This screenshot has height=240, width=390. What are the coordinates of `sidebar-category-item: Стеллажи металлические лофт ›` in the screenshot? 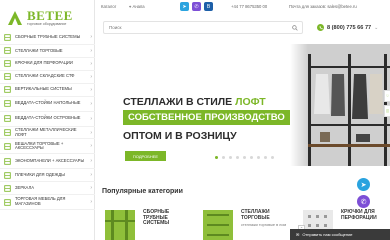 It's located at (47, 133).